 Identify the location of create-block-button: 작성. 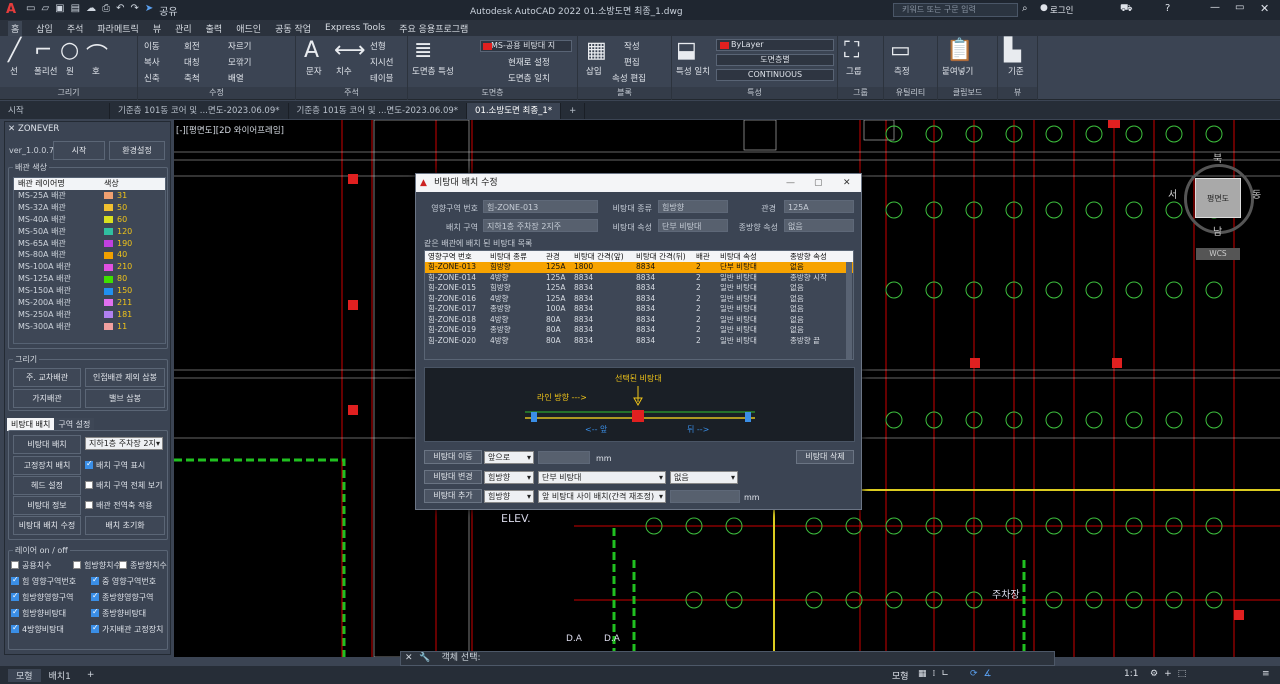
(632, 46).